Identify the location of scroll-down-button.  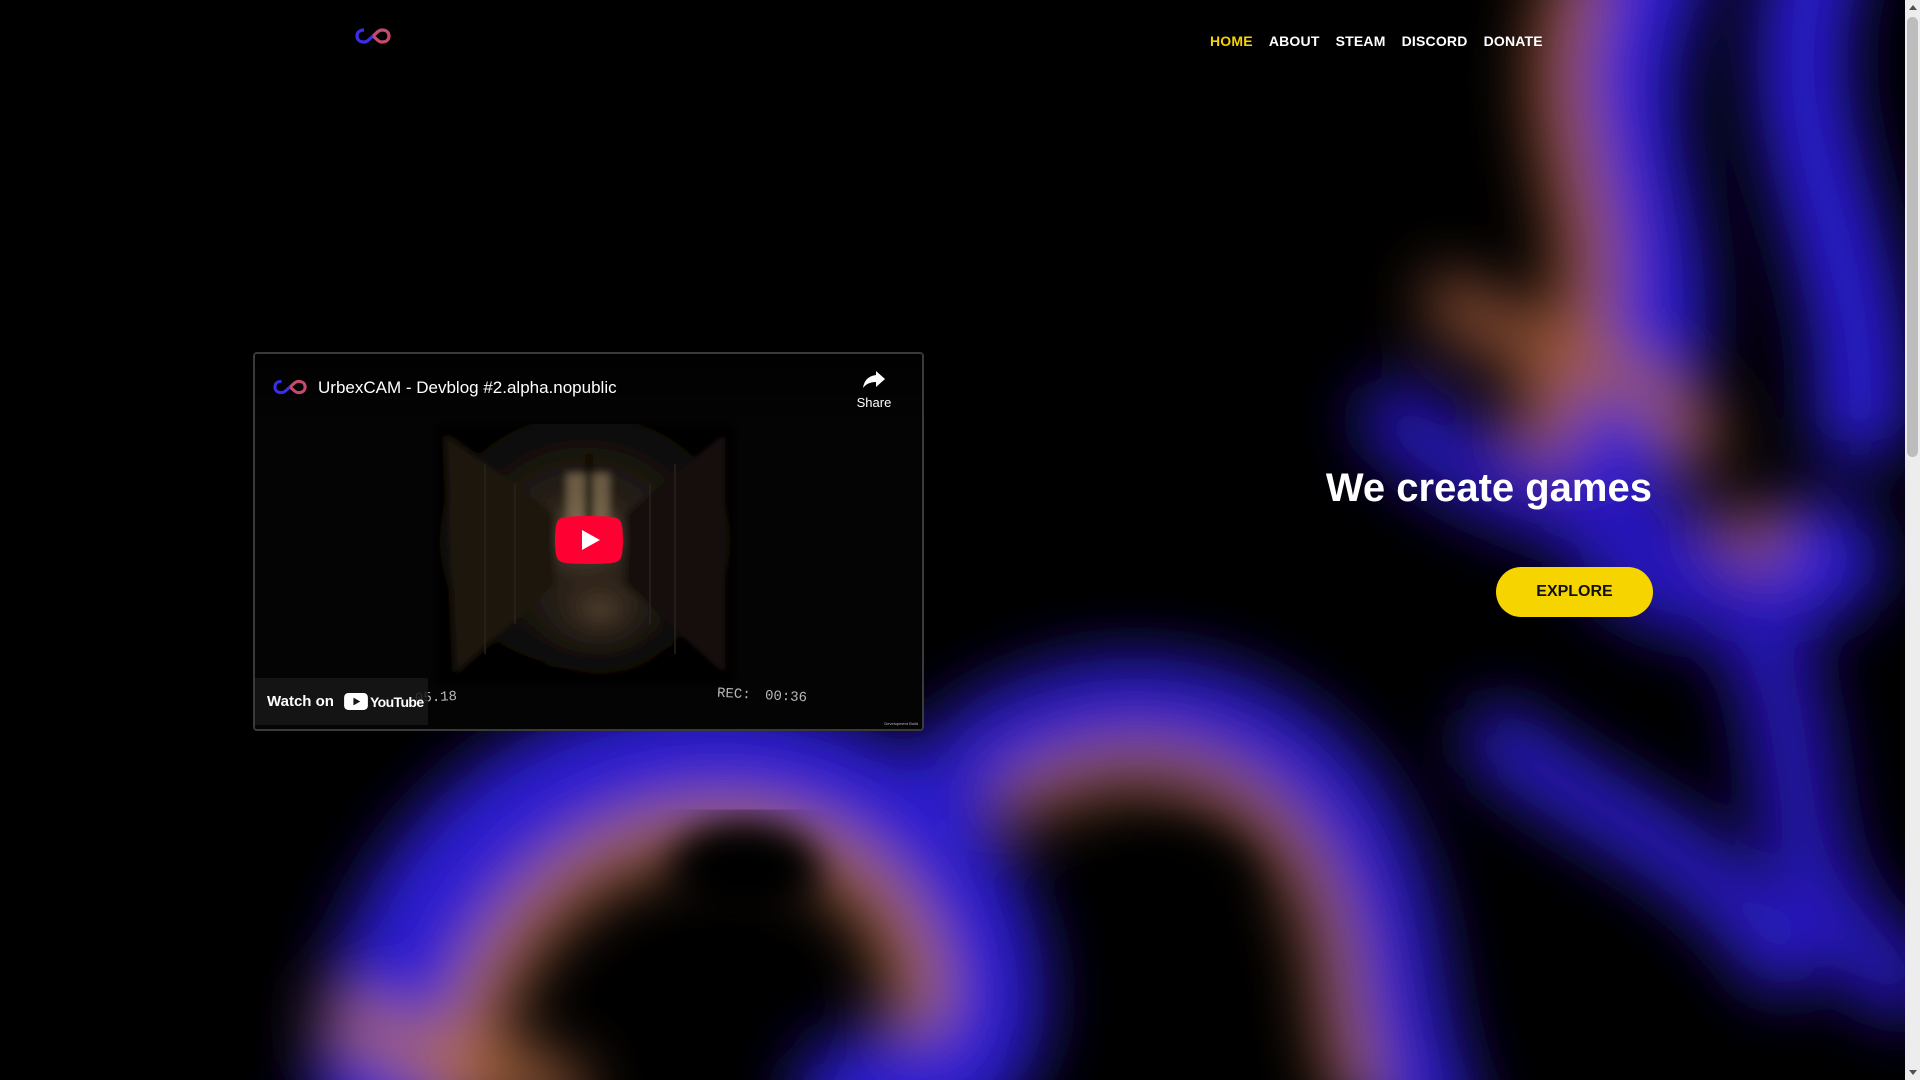
(1912, 1072).